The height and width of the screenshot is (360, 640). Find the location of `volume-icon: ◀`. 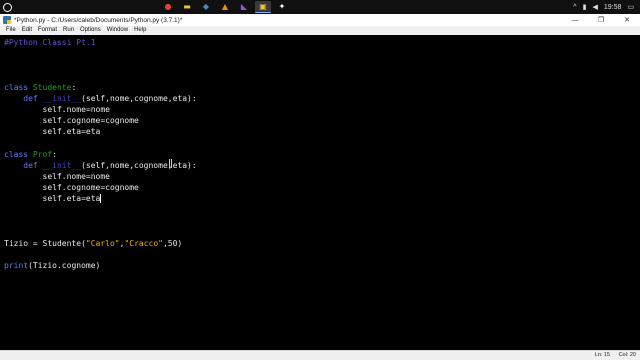

volume-icon: ◀ is located at coordinates (594, 7).